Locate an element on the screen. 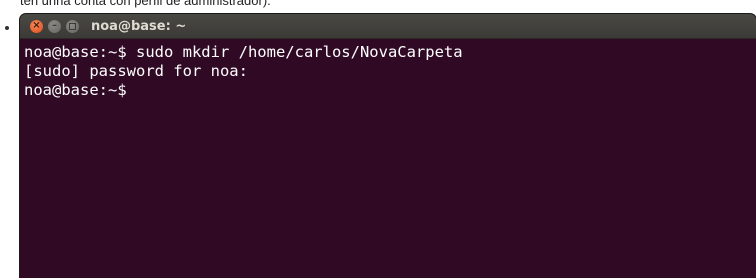 This screenshot has width=756, height=278. minimize-icon: – is located at coordinates (54, 26).